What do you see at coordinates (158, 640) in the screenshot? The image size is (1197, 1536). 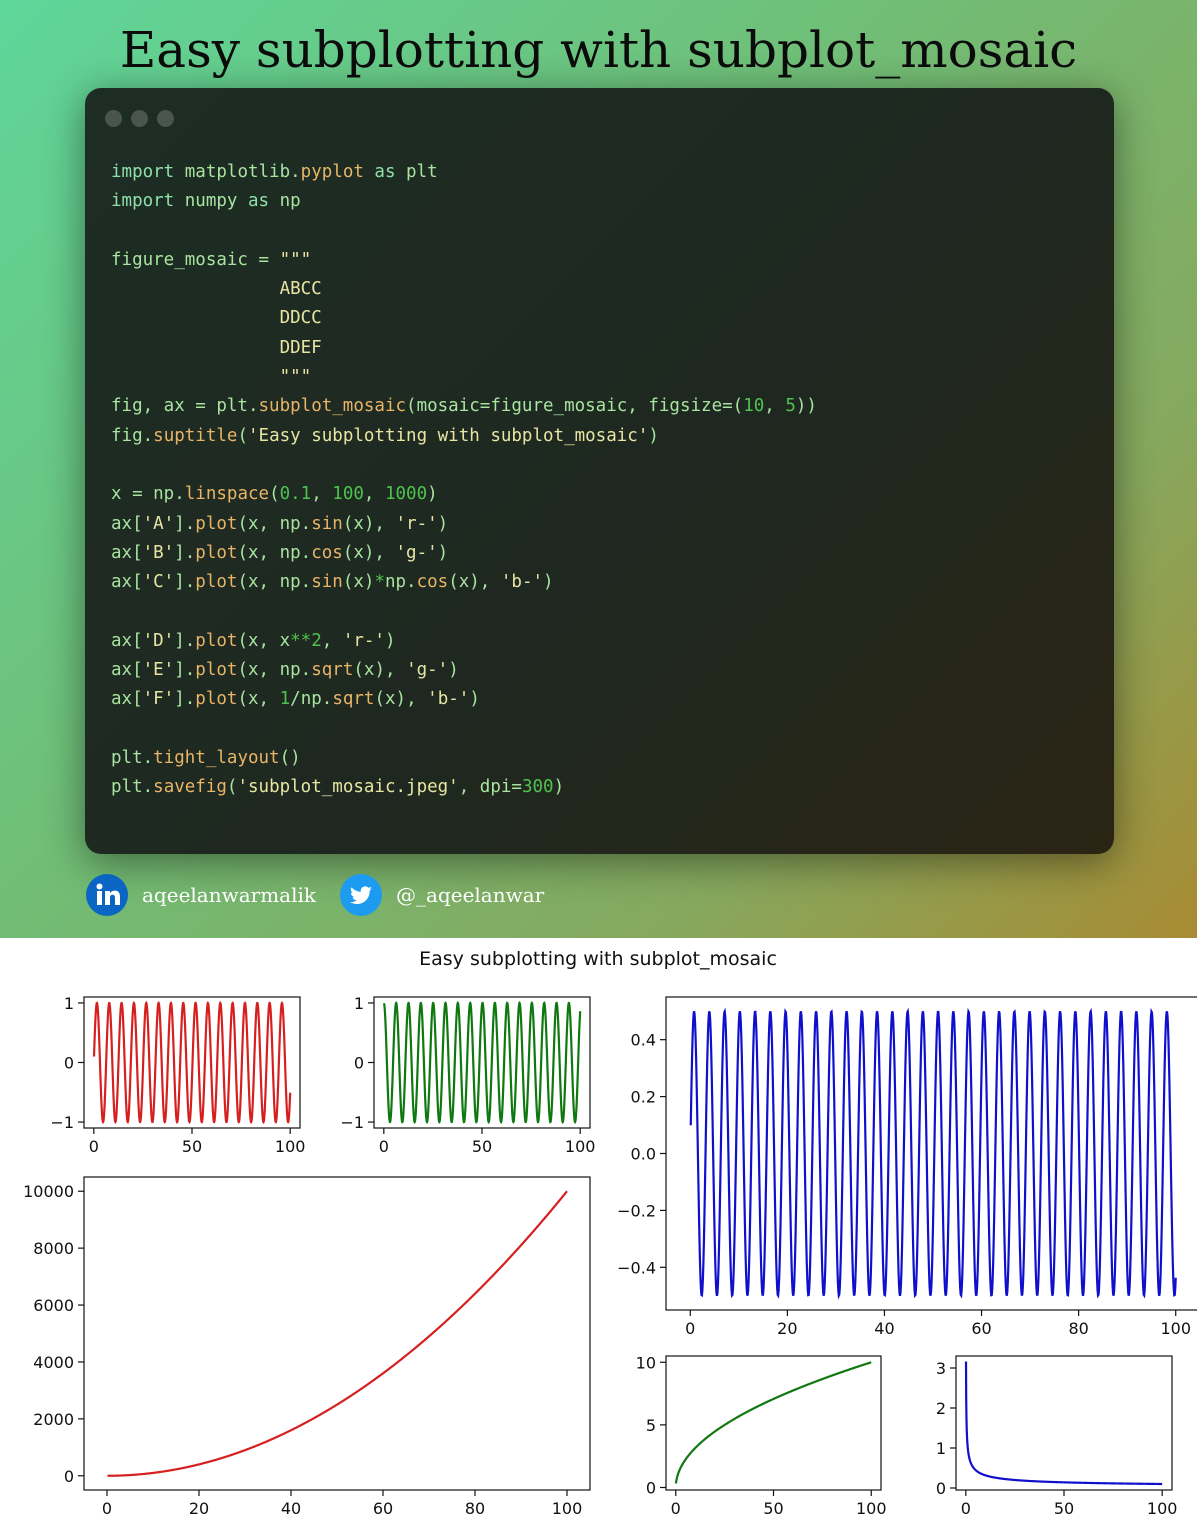 I see `code-token: 'D'` at bounding box center [158, 640].